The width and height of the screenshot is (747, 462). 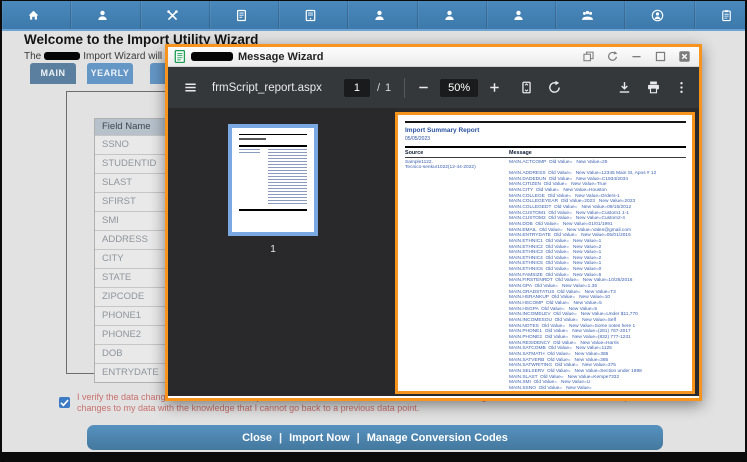 I want to click on zoom-out-icon, so click(x=423, y=87).